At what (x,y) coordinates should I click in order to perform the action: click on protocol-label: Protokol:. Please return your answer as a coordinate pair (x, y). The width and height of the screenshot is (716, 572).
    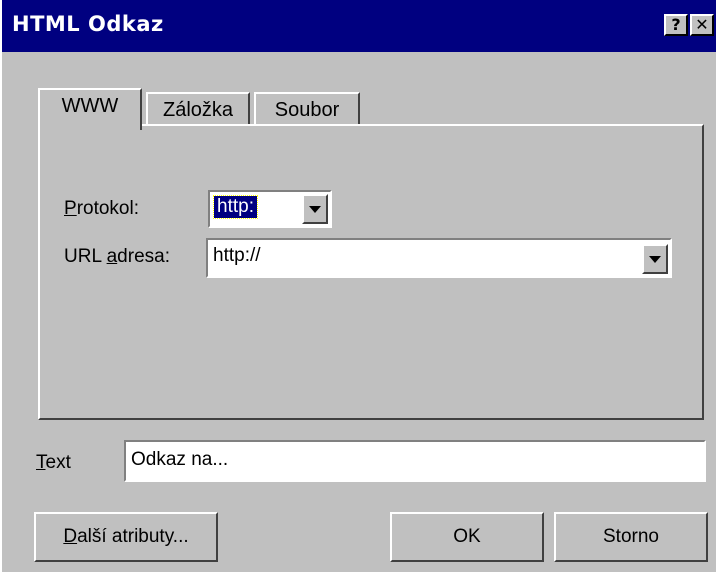
    Looking at the image, I should click on (101, 208).